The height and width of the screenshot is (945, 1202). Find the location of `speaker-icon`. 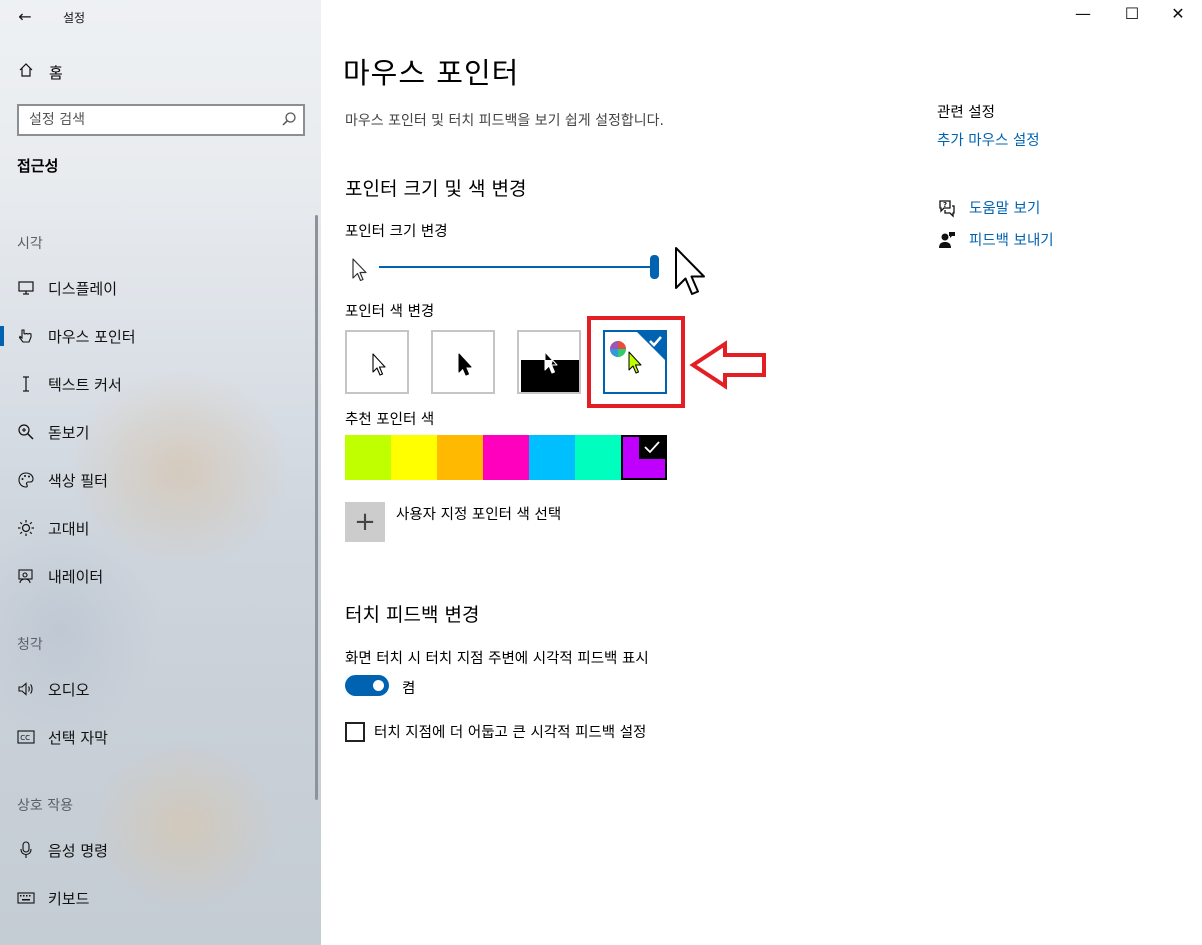

speaker-icon is located at coordinates (26, 689).